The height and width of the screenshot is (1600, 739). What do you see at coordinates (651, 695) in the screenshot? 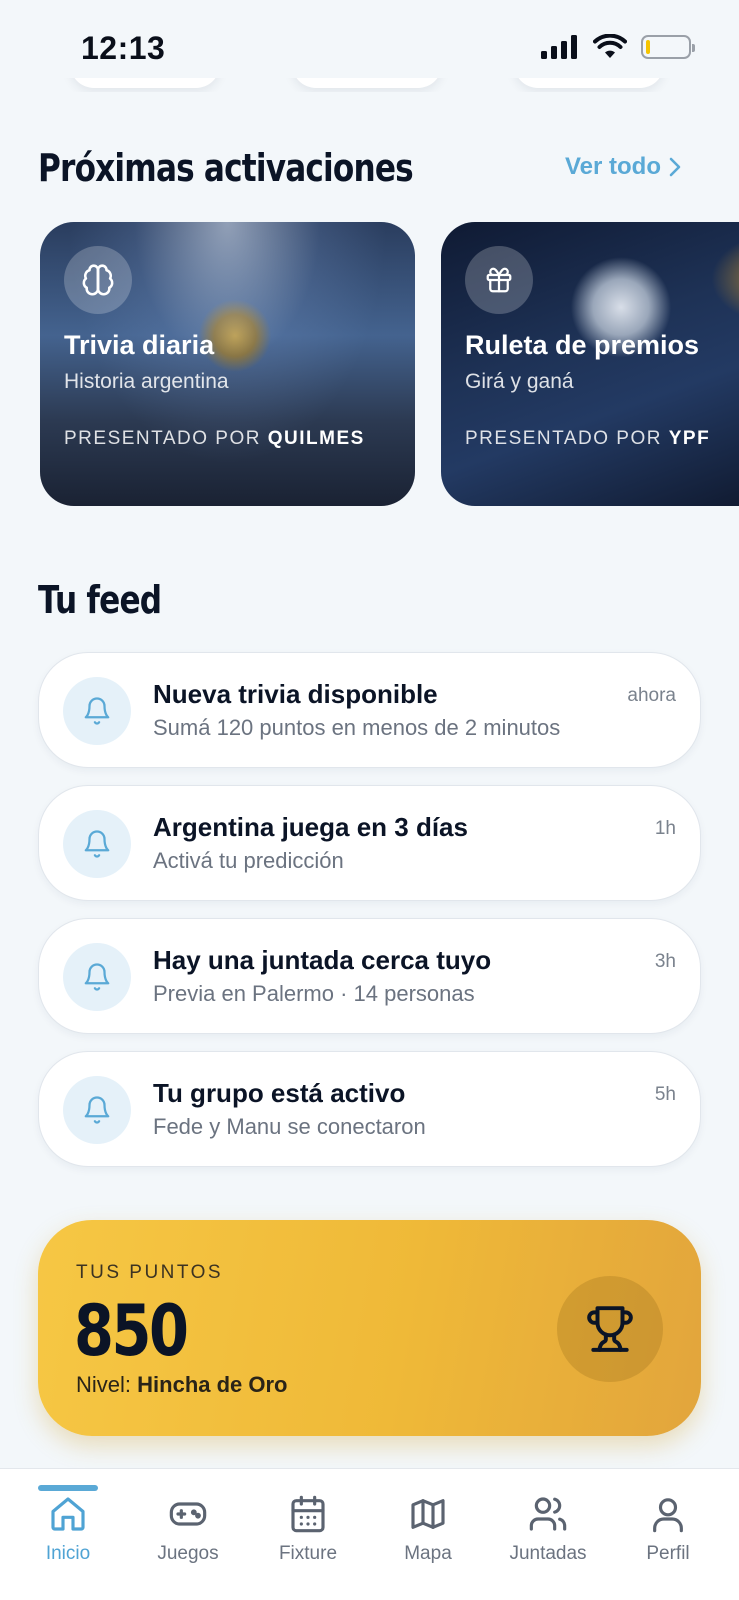
I see `feed-item-time: ahora` at bounding box center [651, 695].